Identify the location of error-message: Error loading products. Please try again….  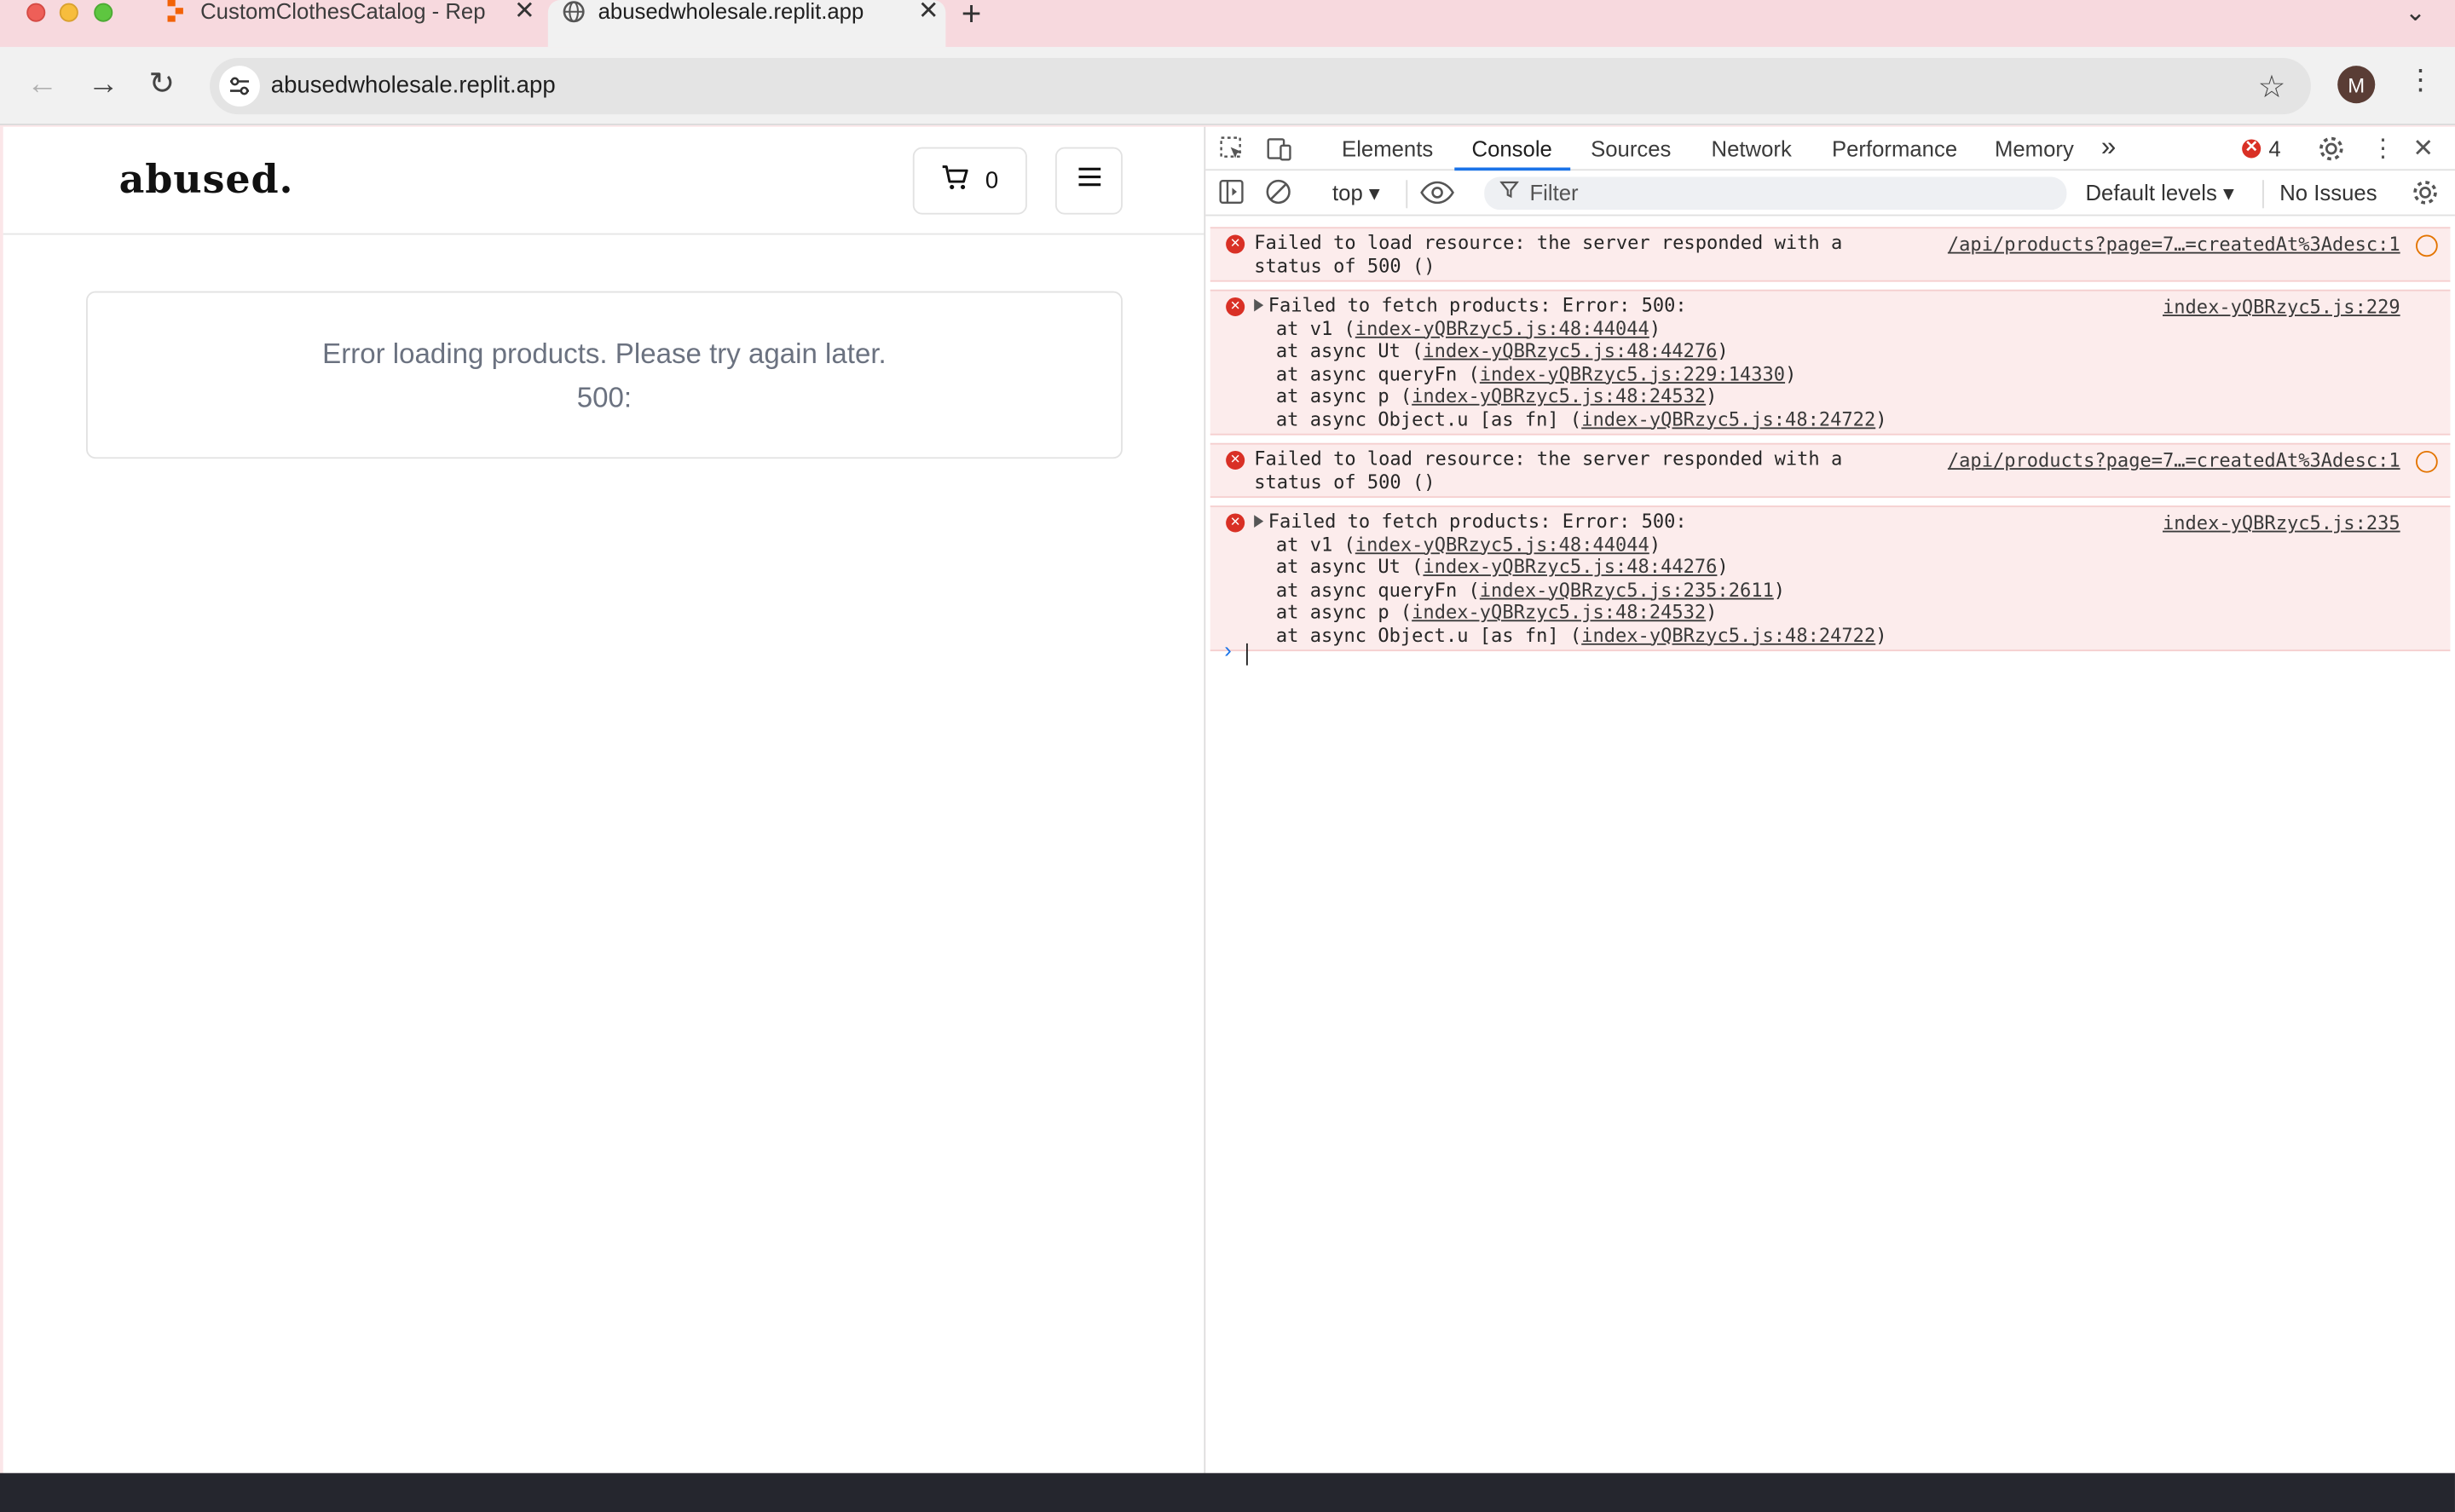
(604, 354).